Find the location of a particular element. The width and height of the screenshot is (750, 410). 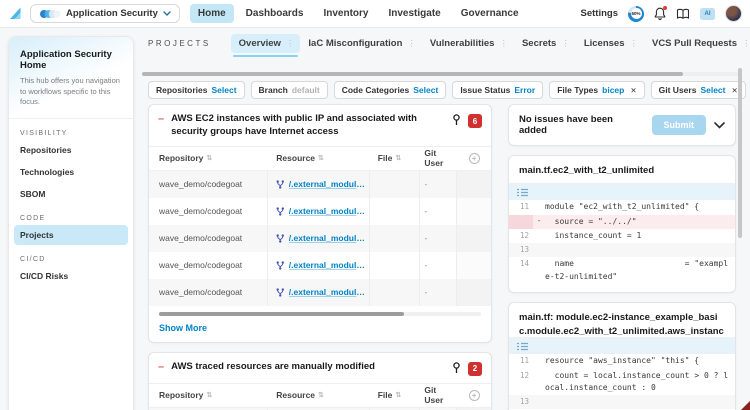

tab-vcs-pull-requests: VCS Pull Requests ⋮ is located at coordinates (697, 43).